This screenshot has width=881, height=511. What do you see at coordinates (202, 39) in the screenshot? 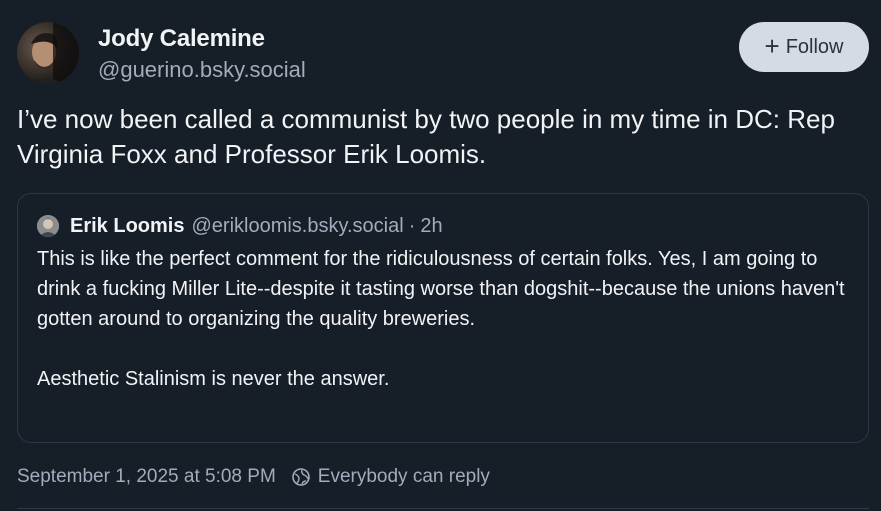
I see `author-display-name: Jody Calemine` at bounding box center [202, 39].